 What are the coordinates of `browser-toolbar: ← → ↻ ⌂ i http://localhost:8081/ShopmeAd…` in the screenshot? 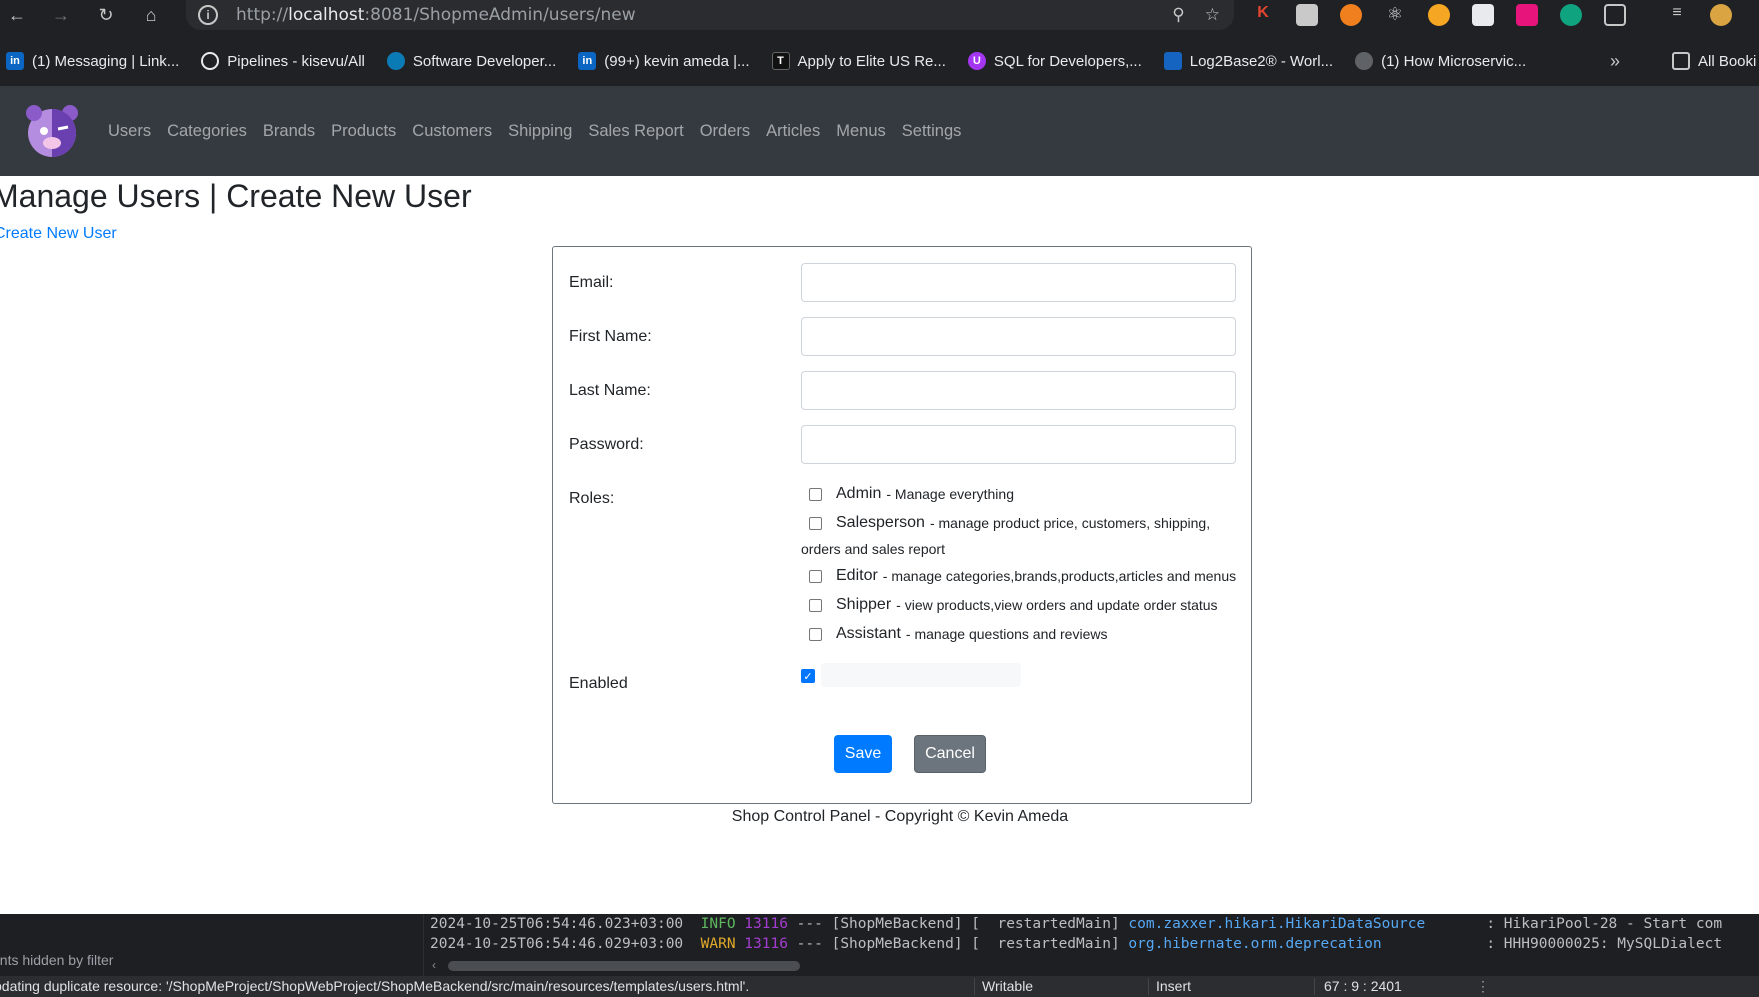 It's located at (879, 43).